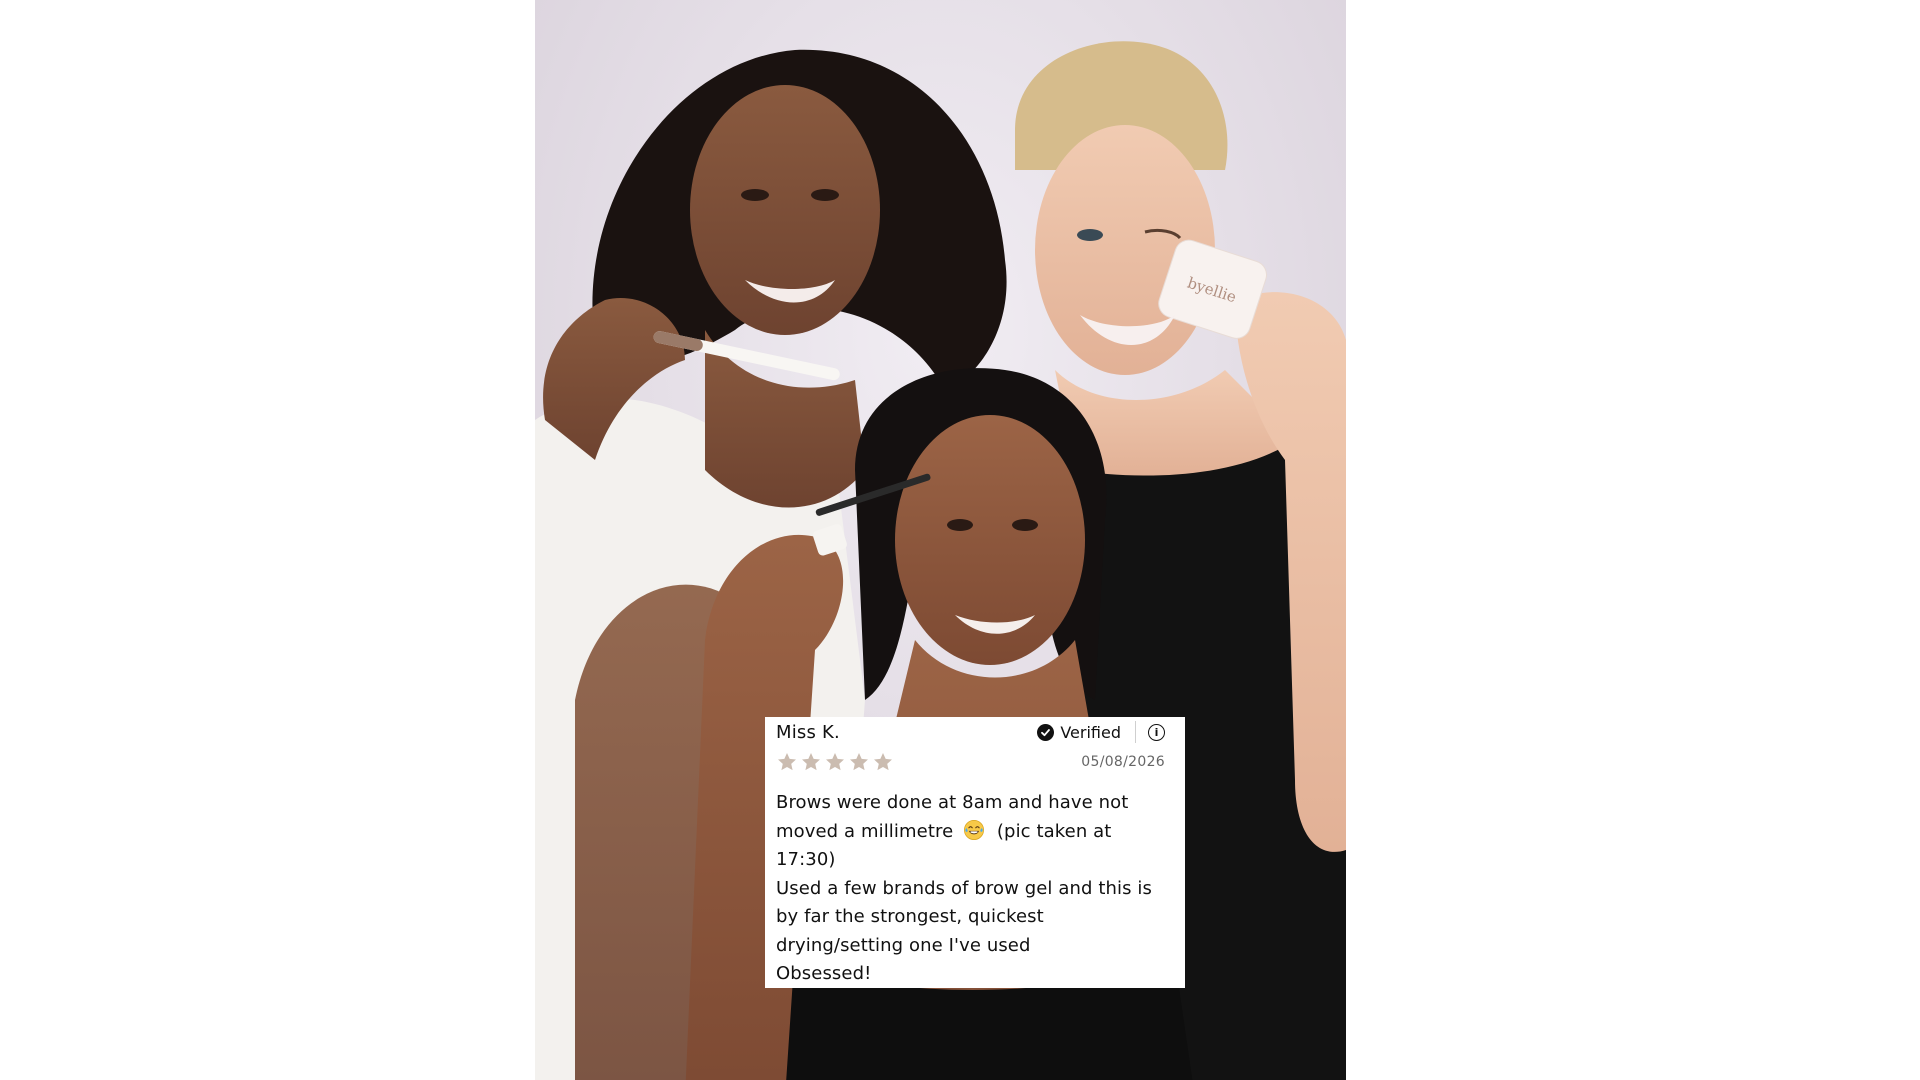 The height and width of the screenshot is (1080, 1920). Describe the element at coordinates (808, 732) in the screenshot. I see `reviewer-name: Miss K.` at that location.